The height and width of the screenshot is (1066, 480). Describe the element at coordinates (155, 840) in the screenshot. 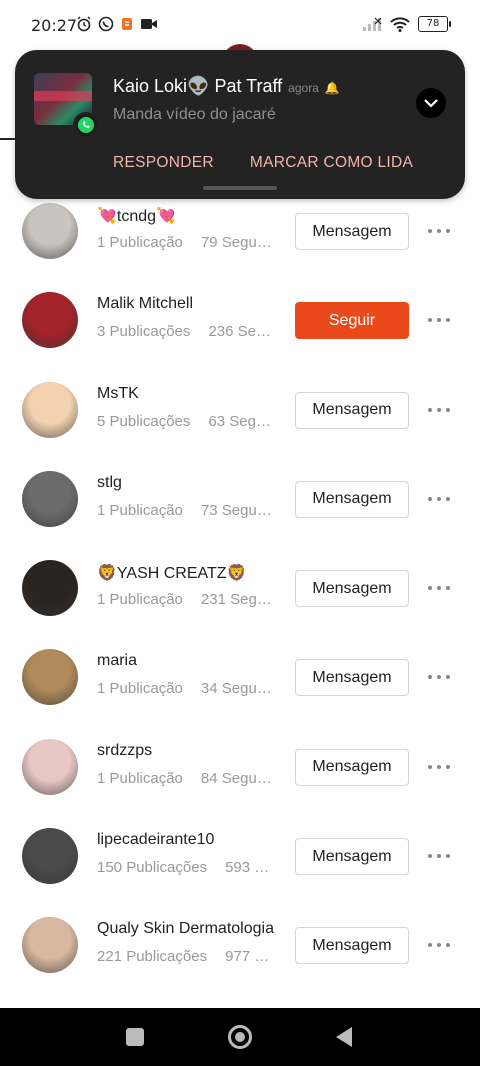

I see `username: lipecadeirante10` at that location.